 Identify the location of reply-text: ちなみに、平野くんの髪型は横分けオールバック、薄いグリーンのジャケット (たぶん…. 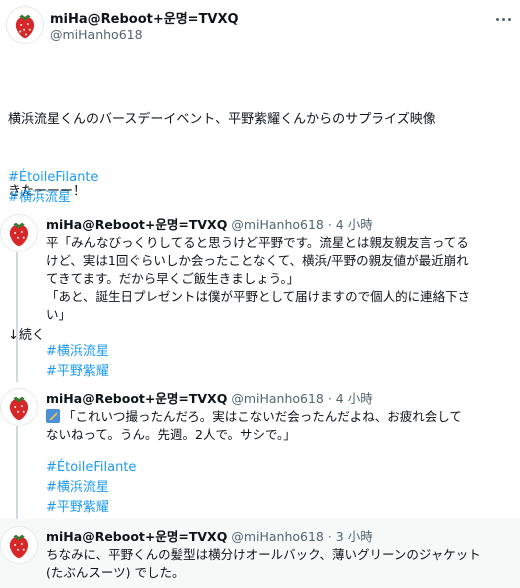
(280, 564).